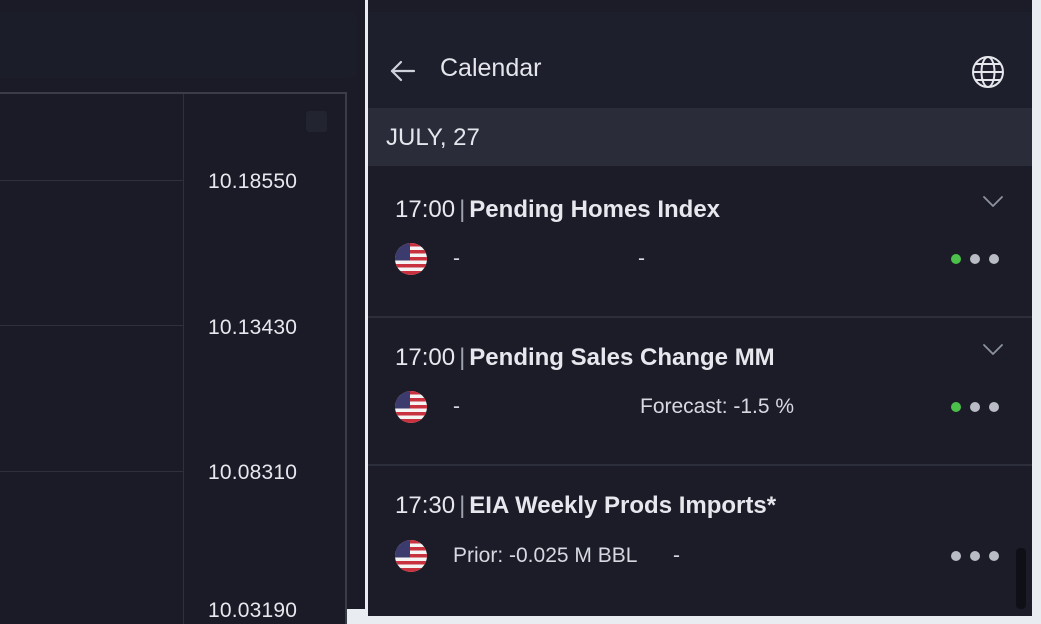 Image resolution: width=1041 pixels, height=624 pixels. I want to click on event-forecast: Forecast: -1.5 %, so click(717, 406).